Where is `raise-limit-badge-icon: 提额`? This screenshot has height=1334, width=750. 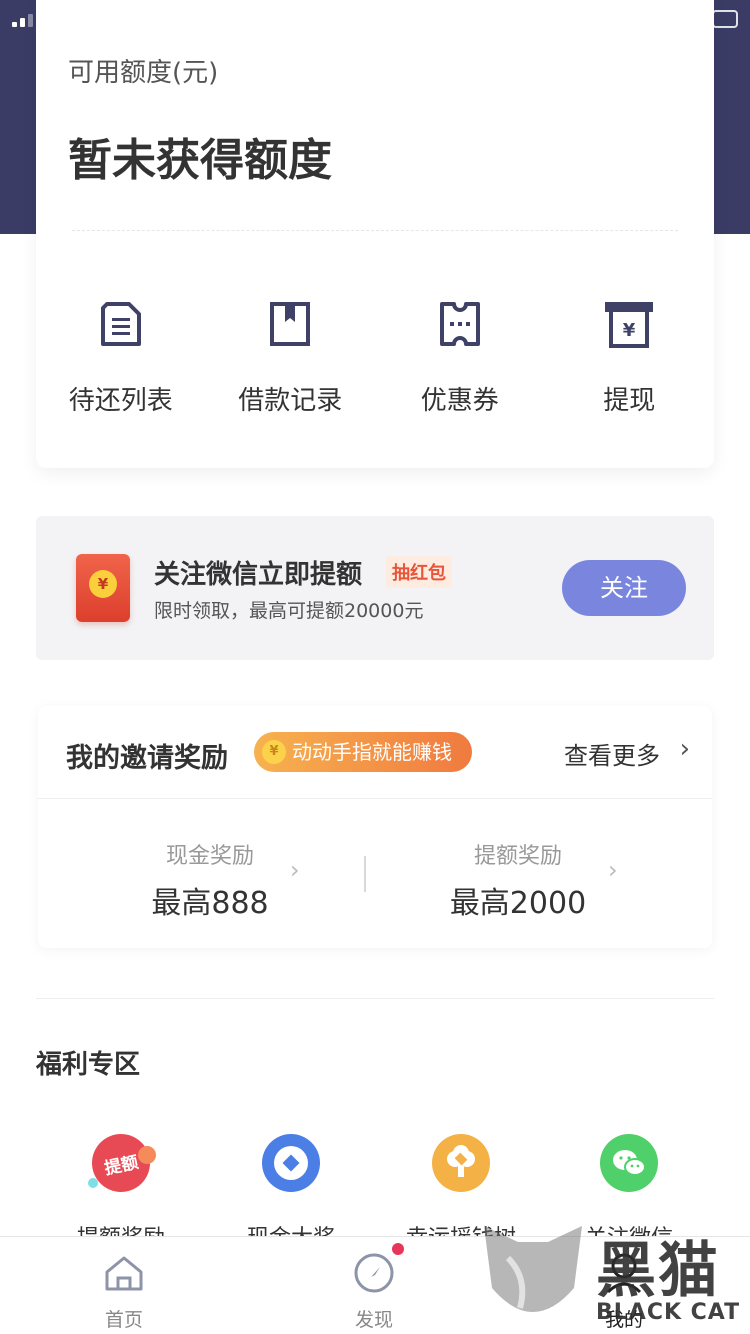
raise-limit-badge-icon: 提额 is located at coordinates (122, 1163).